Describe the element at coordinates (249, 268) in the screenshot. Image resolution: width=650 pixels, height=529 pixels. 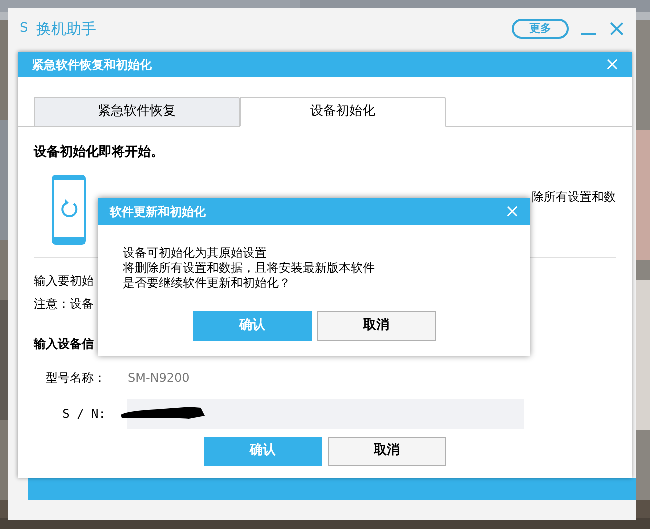
I see `message-line: 将删除所有设置和数据，且将安装最新版本软件` at that location.